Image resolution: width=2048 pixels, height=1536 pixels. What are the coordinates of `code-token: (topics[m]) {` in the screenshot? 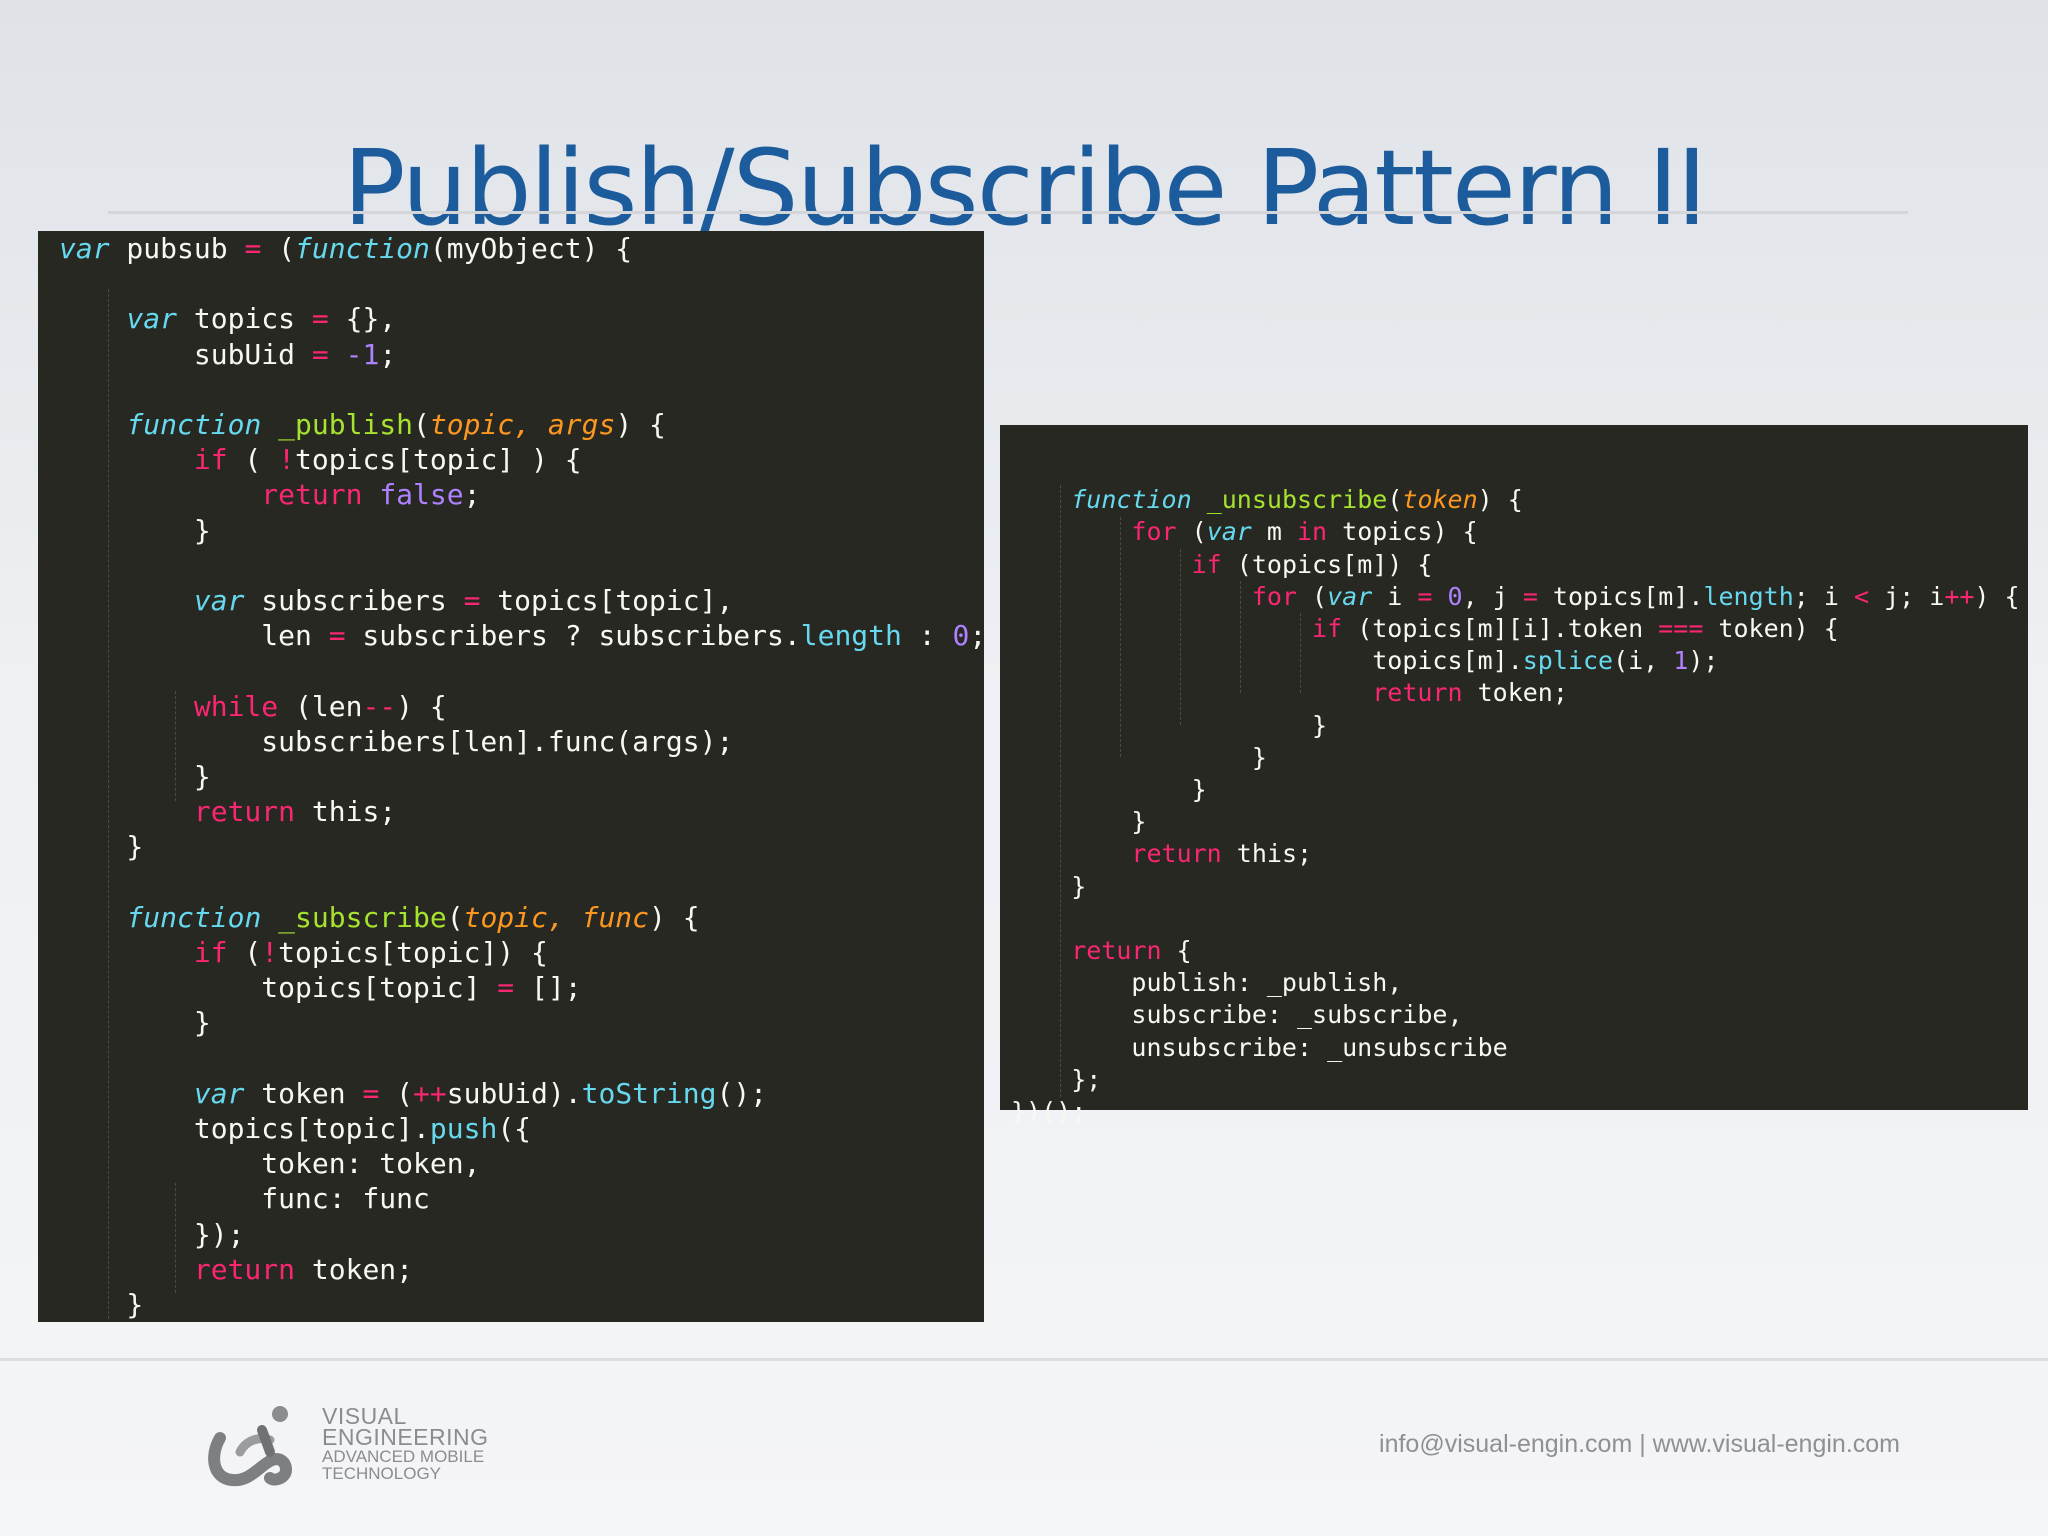 It's located at (1327, 564).